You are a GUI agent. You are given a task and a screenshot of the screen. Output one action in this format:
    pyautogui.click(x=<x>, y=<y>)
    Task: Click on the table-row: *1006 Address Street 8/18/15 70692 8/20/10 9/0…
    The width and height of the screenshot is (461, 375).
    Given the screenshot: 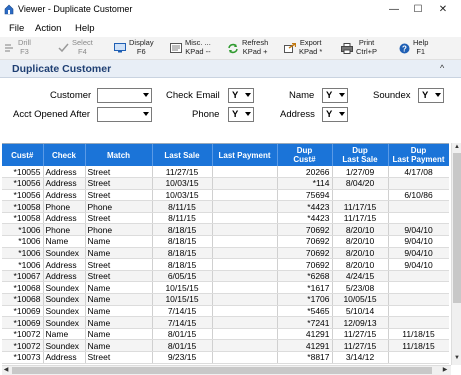 What is the action you would take?
    pyautogui.click(x=225, y=264)
    